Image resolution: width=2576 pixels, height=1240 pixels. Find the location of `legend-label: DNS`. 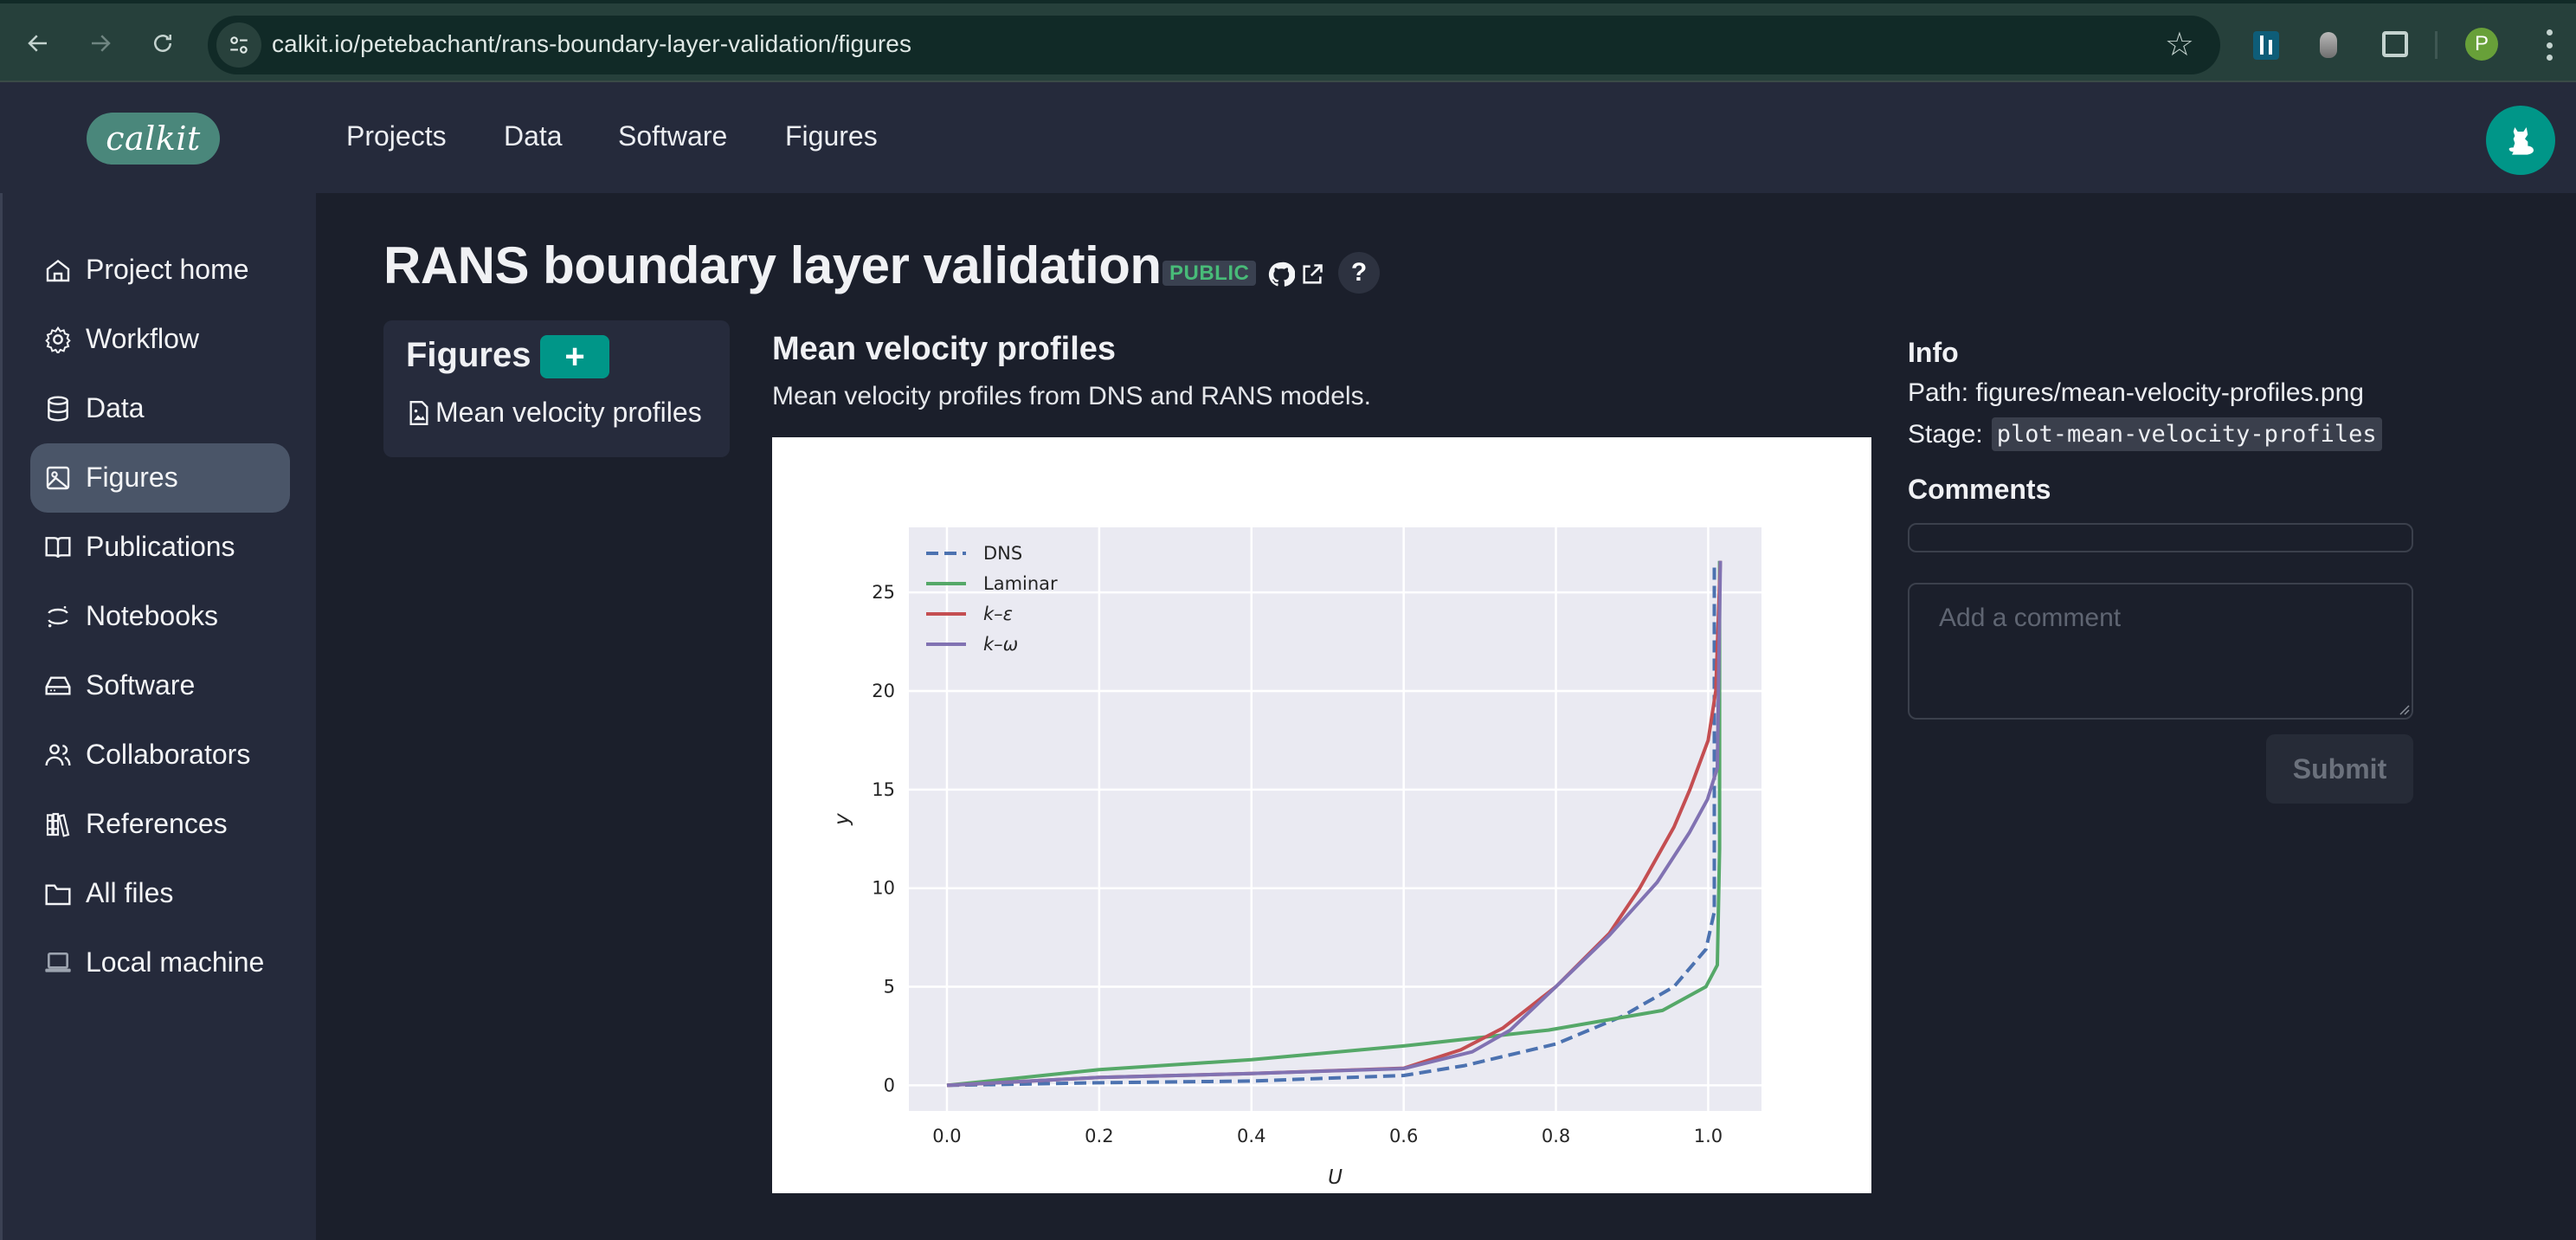

legend-label: DNS is located at coordinates (1002, 553).